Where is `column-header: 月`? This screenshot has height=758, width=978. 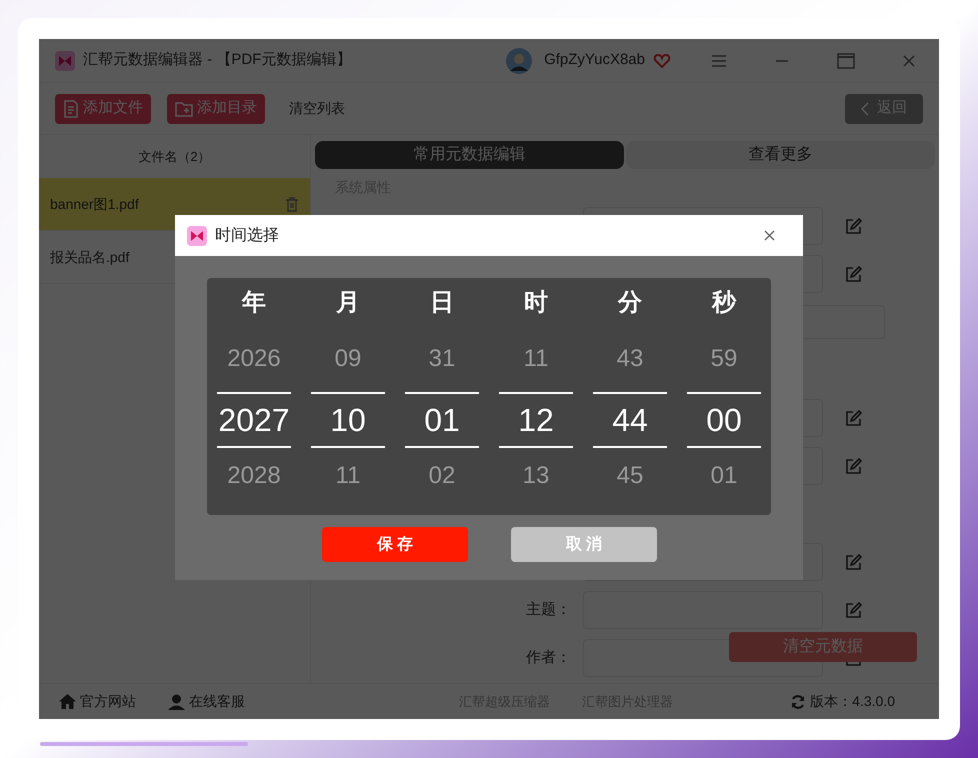
column-header: 月 is located at coordinates (348, 303).